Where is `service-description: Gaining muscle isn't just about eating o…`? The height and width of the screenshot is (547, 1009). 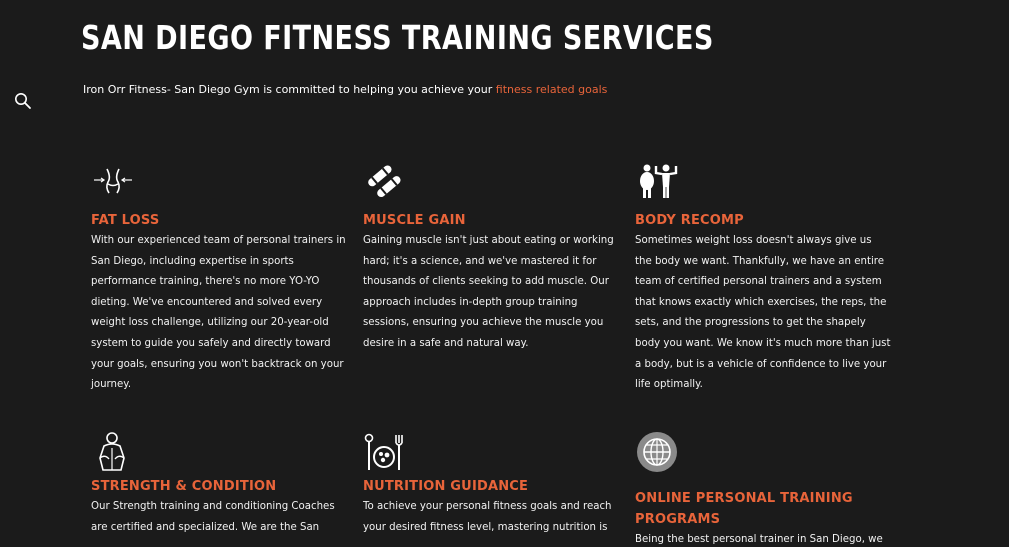
service-description: Gaining muscle isn't just about eating o… is located at coordinates (488, 292).